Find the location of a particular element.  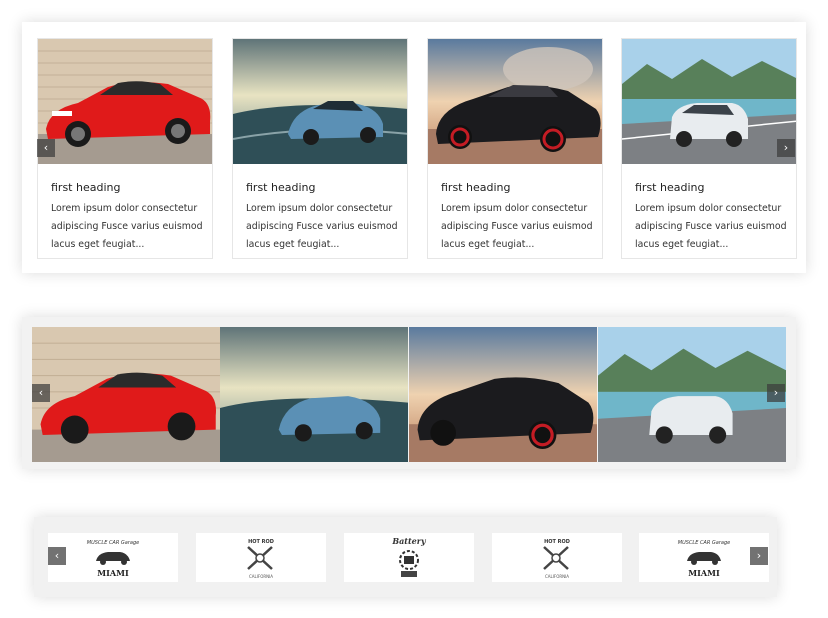

logo-prev-button: ‹ is located at coordinates (57, 556).